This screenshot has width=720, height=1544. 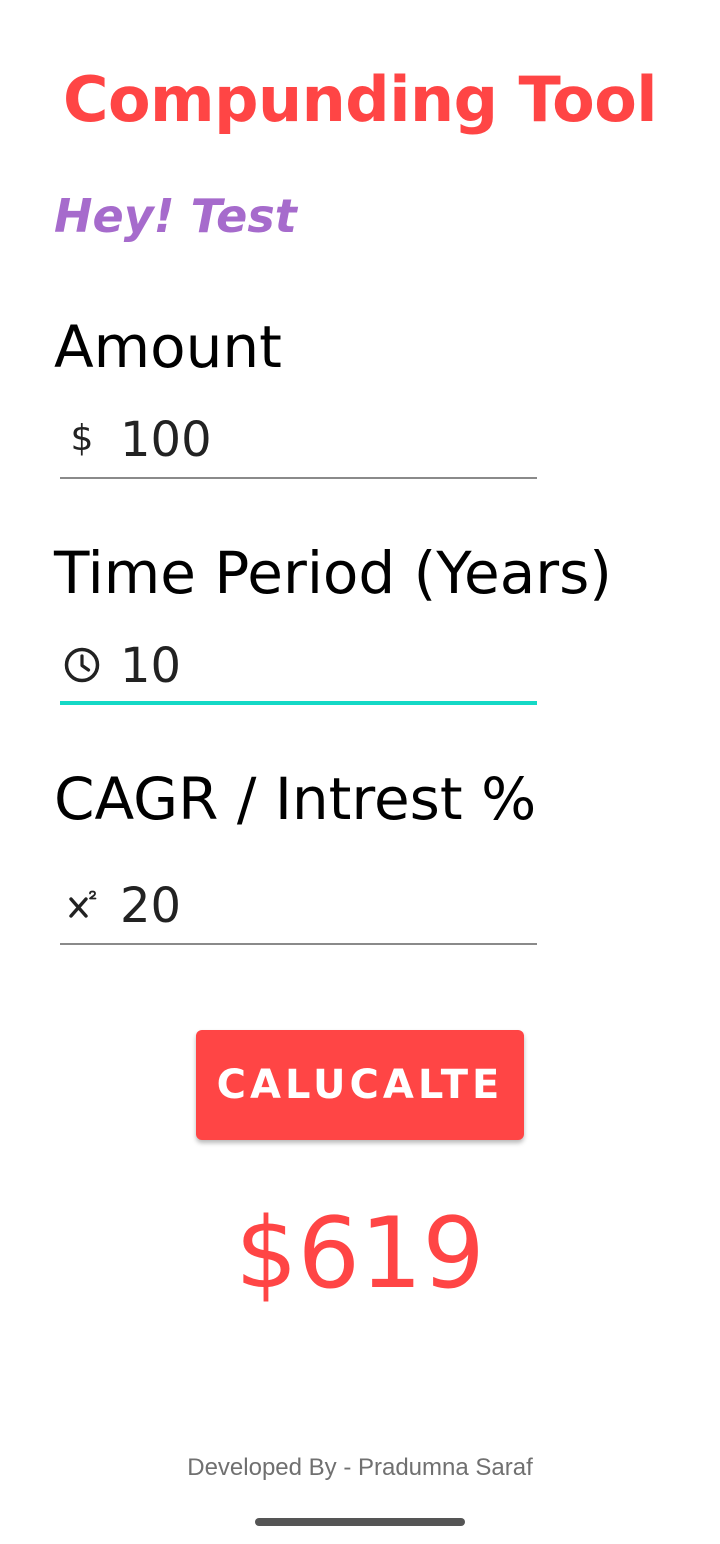 What do you see at coordinates (320, 440) in the screenshot?
I see `amount-input` at bounding box center [320, 440].